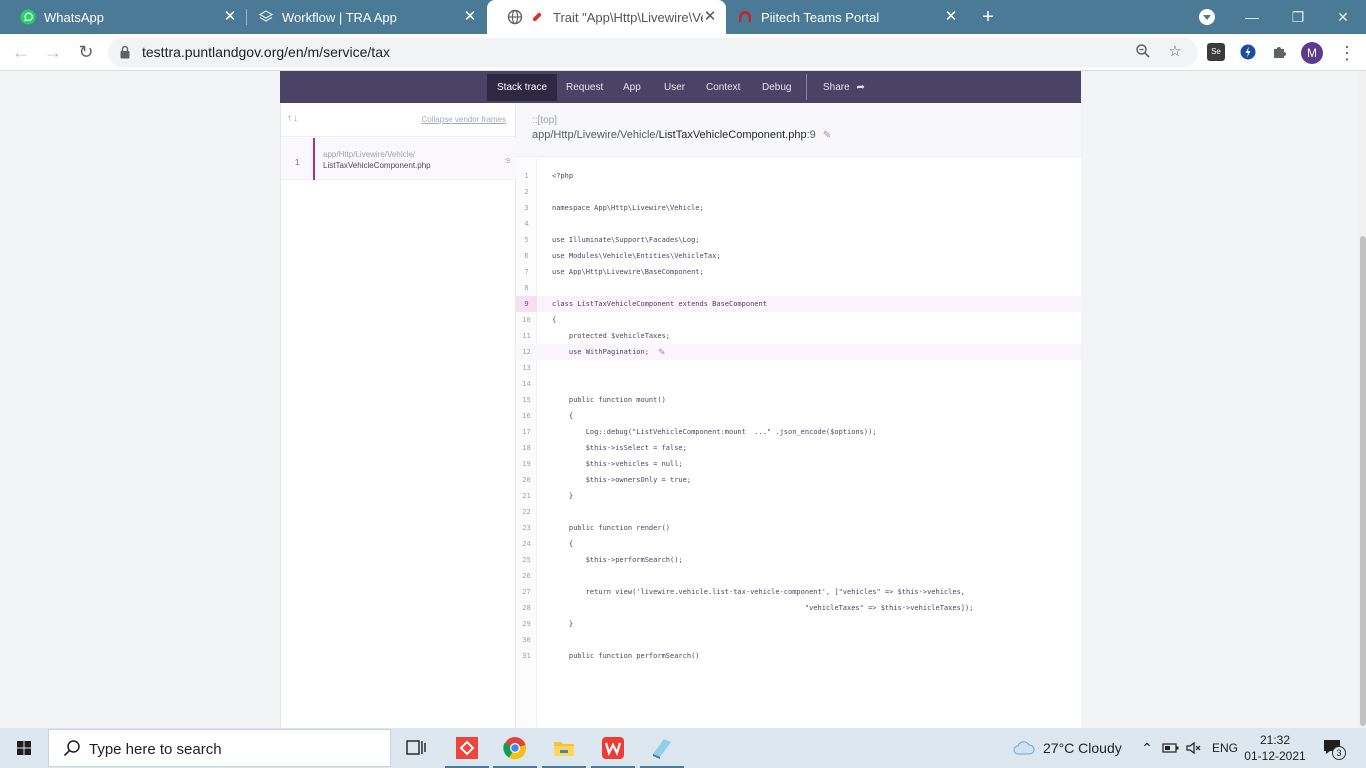 The width and height of the screenshot is (1366, 768). Describe the element at coordinates (798, 480) in the screenshot. I see `code-line: 20 $this->ownersOnly = true;` at that location.